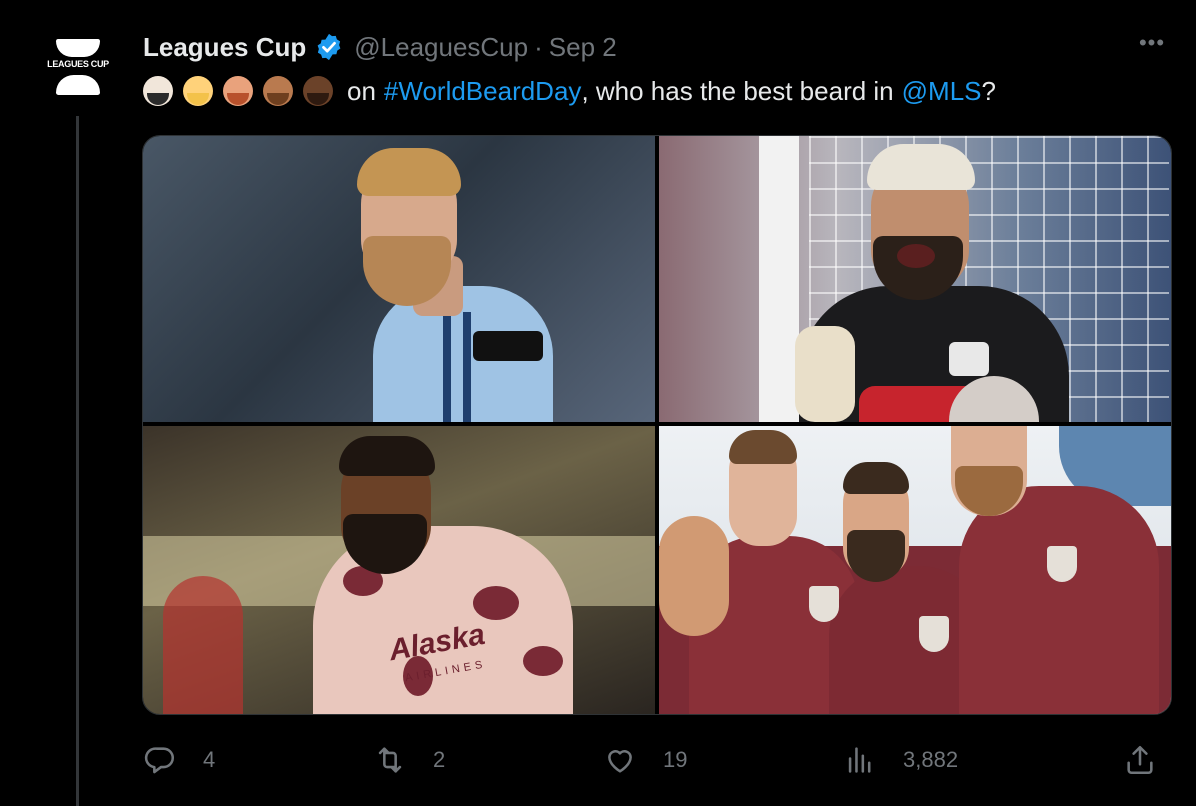 The height and width of the screenshot is (806, 1196). I want to click on leagues-cup-avatar: LEAGUES CUP, so click(78, 70).